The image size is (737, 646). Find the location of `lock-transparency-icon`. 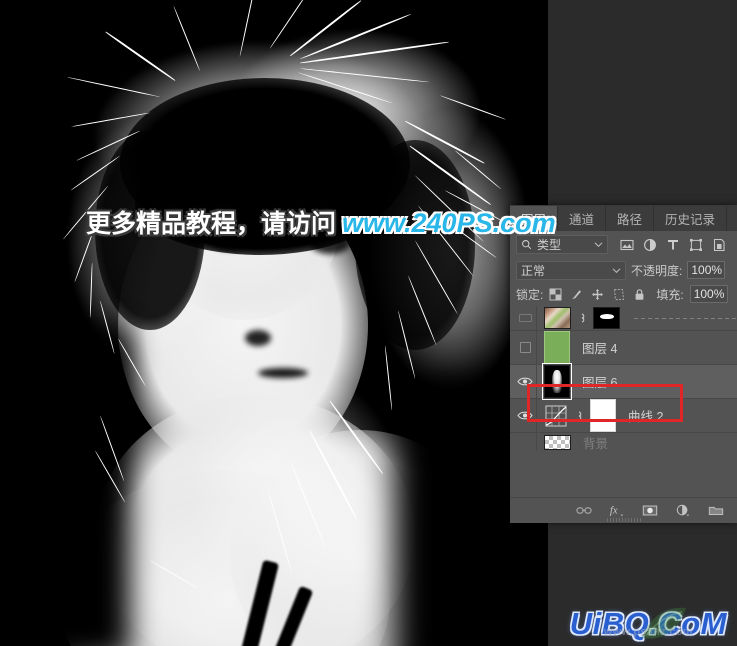

lock-transparency-icon is located at coordinates (555, 294).